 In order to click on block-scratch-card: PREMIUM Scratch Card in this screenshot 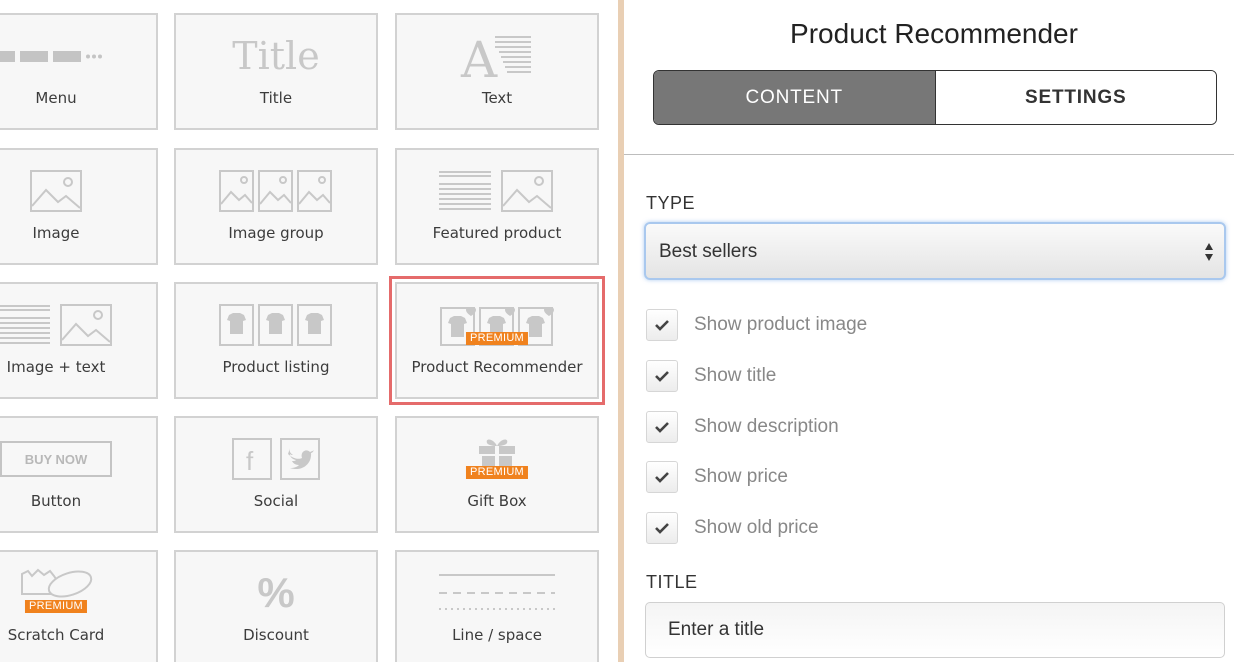, I will do `click(79, 606)`.